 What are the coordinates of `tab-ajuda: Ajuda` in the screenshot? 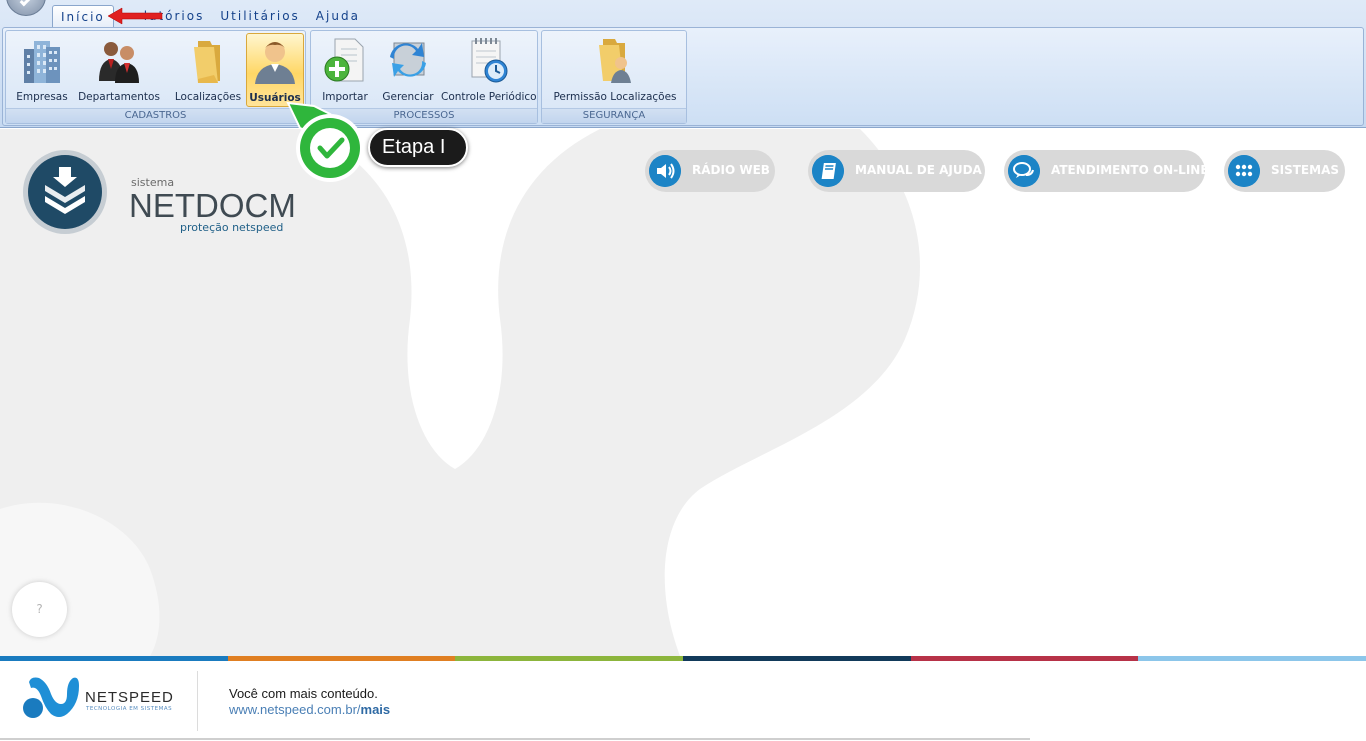 It's located at (338, 16).